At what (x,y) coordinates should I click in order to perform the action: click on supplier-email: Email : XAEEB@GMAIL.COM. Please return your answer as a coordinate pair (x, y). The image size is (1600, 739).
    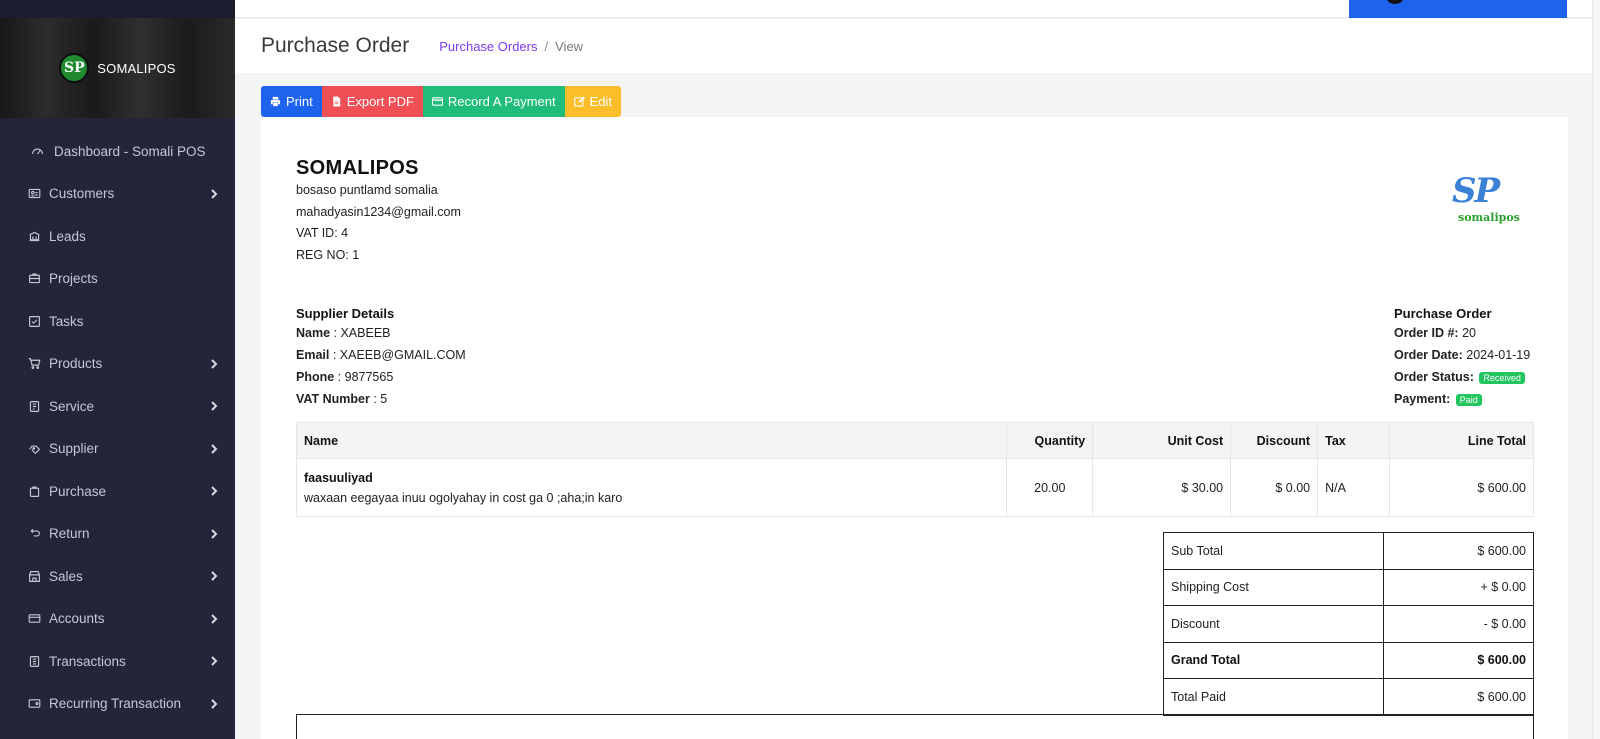
    Looking at the image, I should click on (381, 355).